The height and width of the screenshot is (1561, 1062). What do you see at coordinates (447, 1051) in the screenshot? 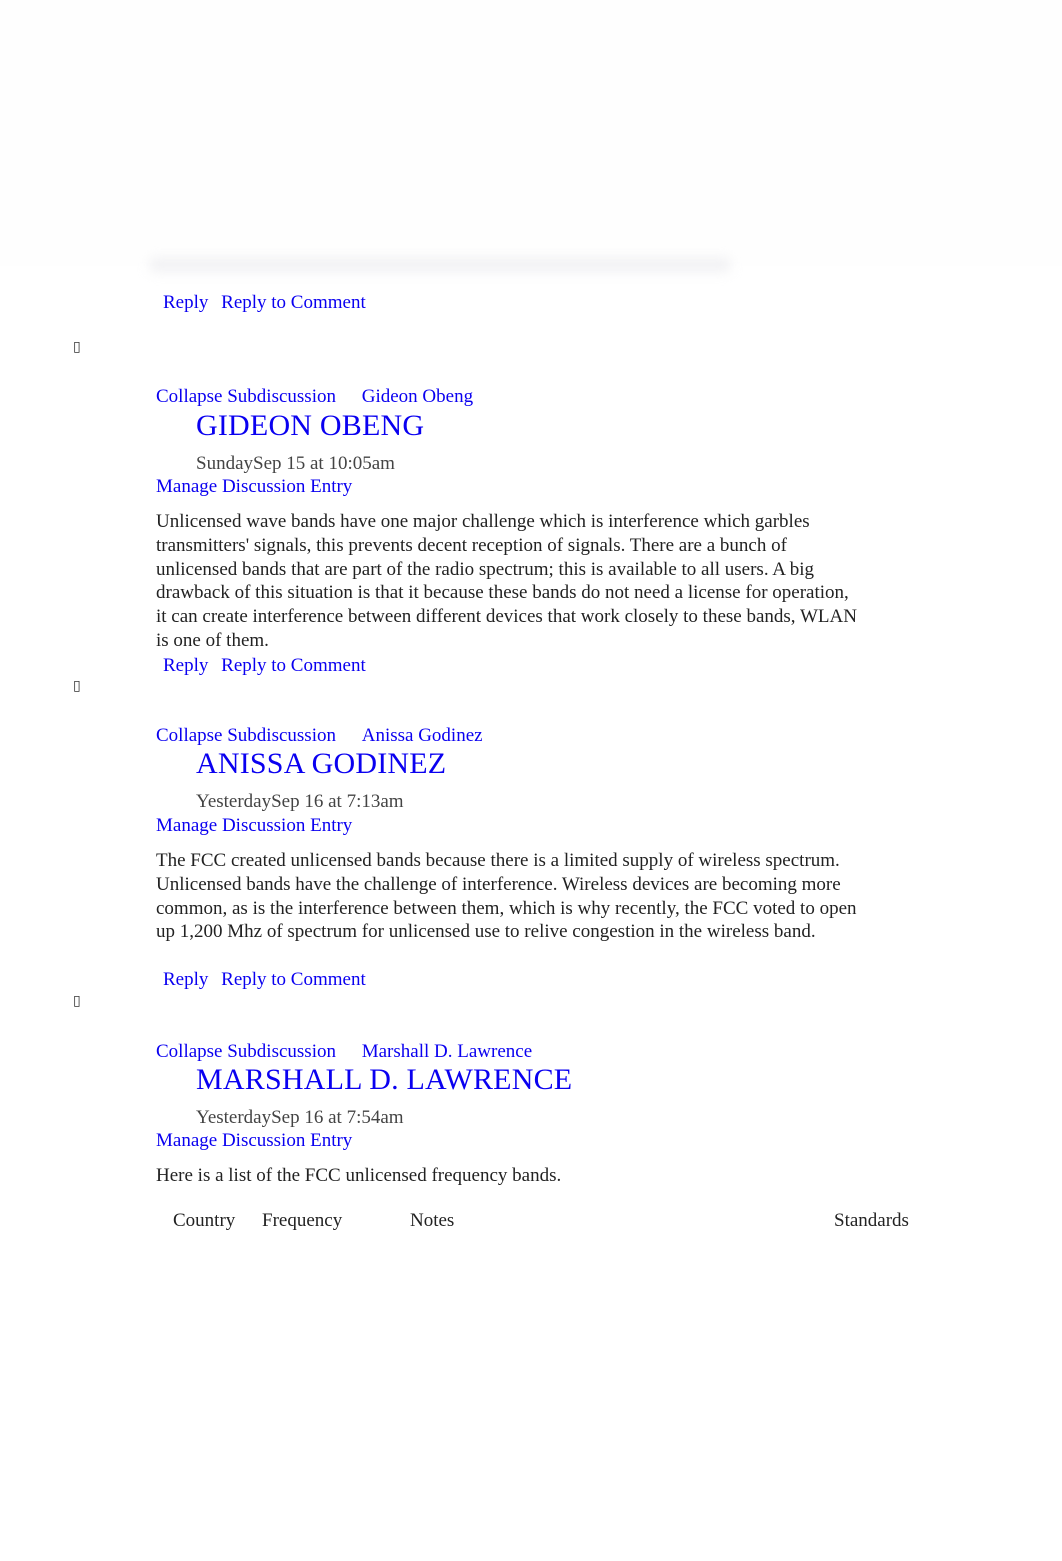
I see `author-link: Marshall D. Lawrence` at bounding box center [447, 1051].